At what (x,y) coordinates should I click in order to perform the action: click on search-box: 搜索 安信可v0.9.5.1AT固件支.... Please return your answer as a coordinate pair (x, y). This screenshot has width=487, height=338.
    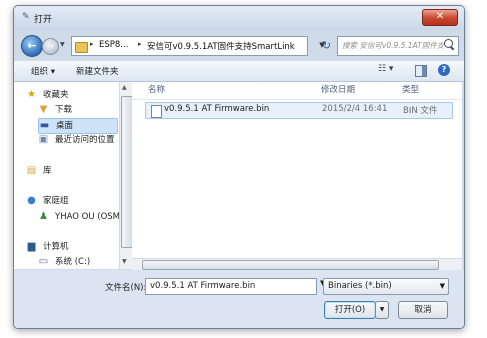
    Looking at the image, I should click on (398, 46).